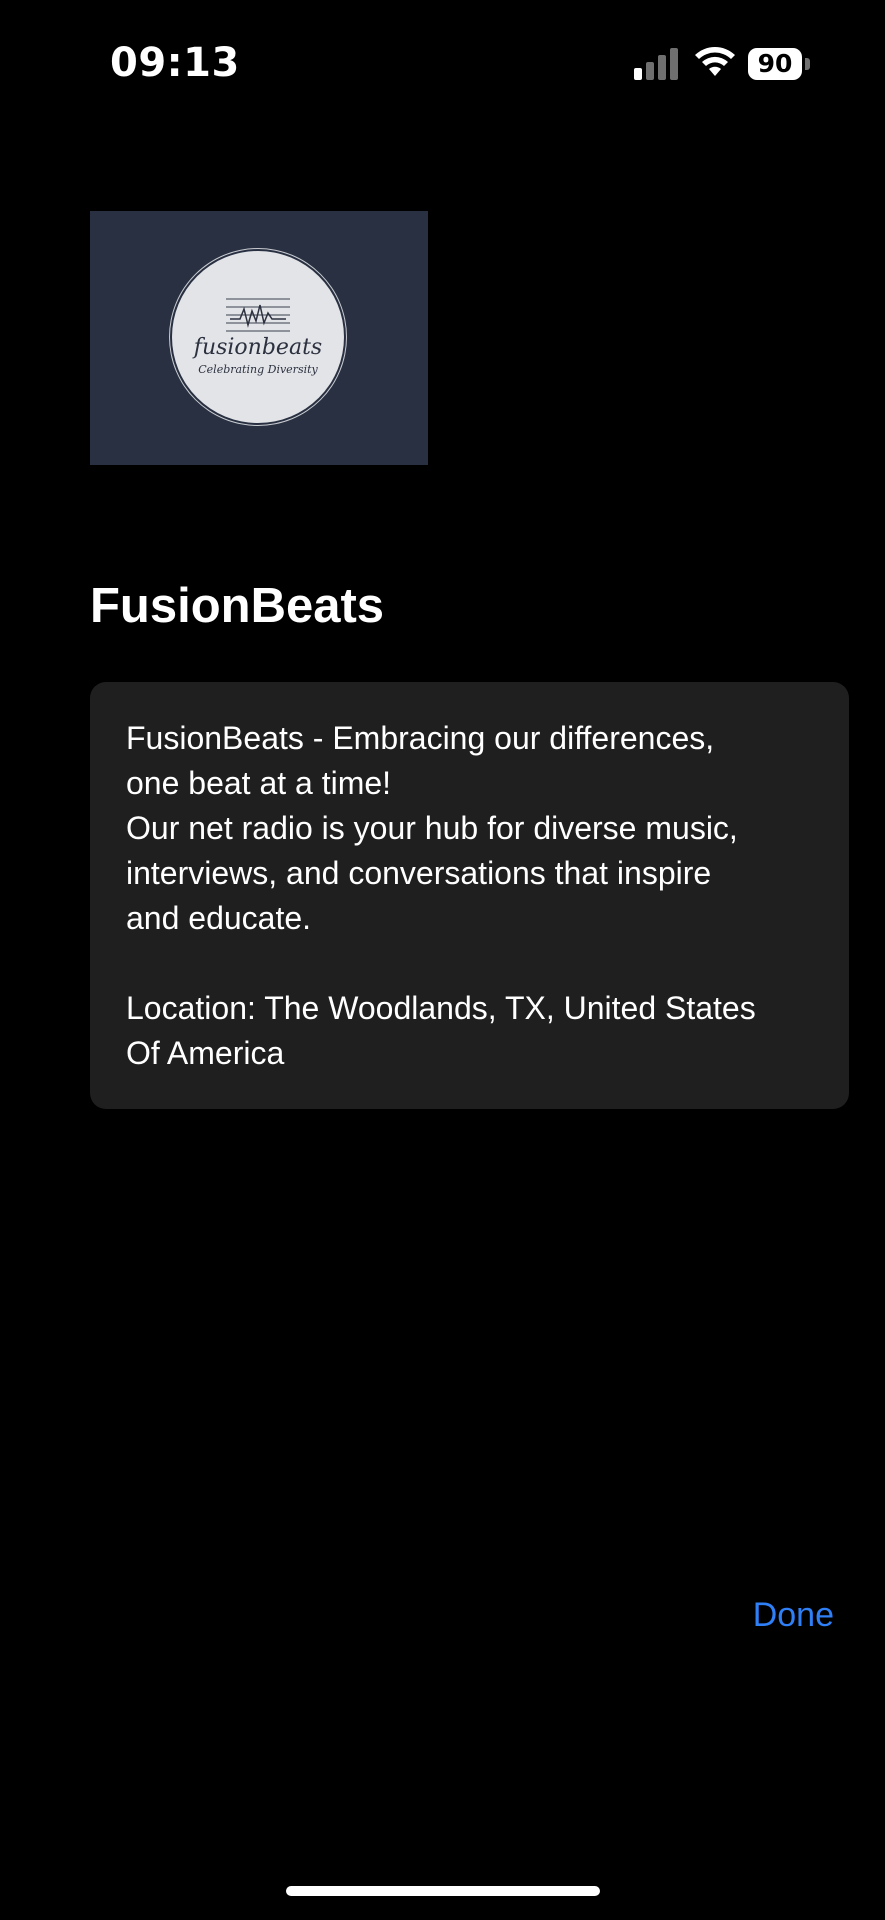  Describe the element at coordinates (656, 64) in the screenshot. I see `cellular-signal-icon` at that location.